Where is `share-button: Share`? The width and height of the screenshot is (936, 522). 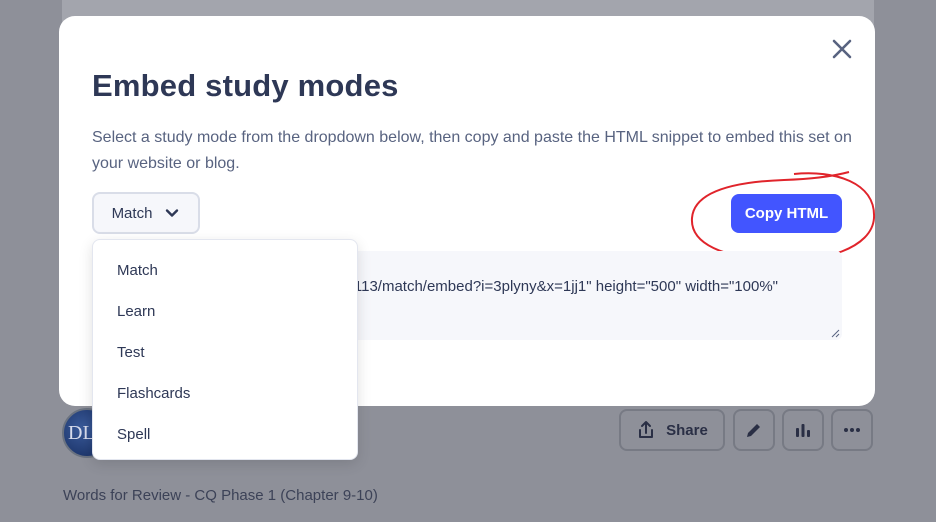 share-button: Share is located at coordinates (672, 430).